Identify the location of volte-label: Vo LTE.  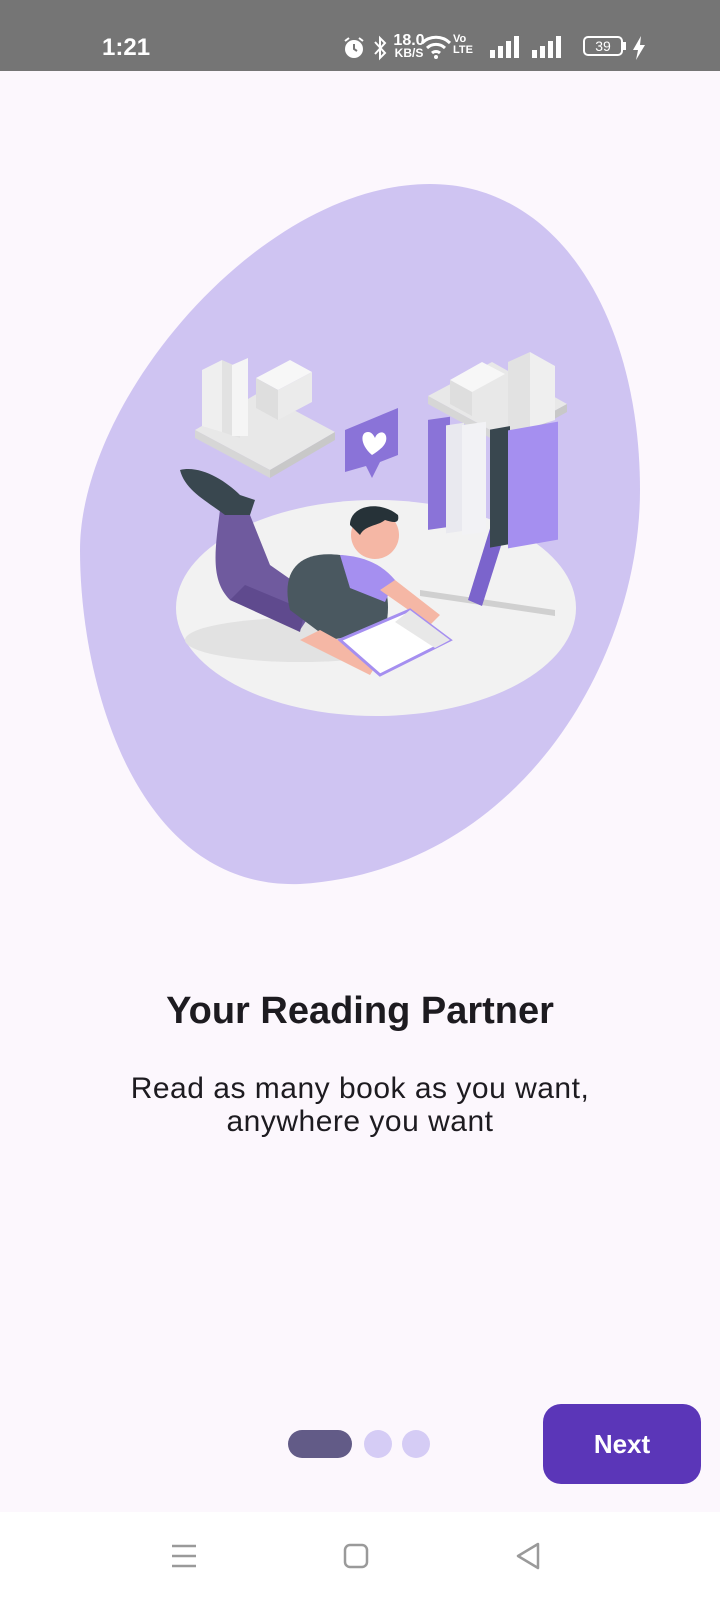
(463, 44).